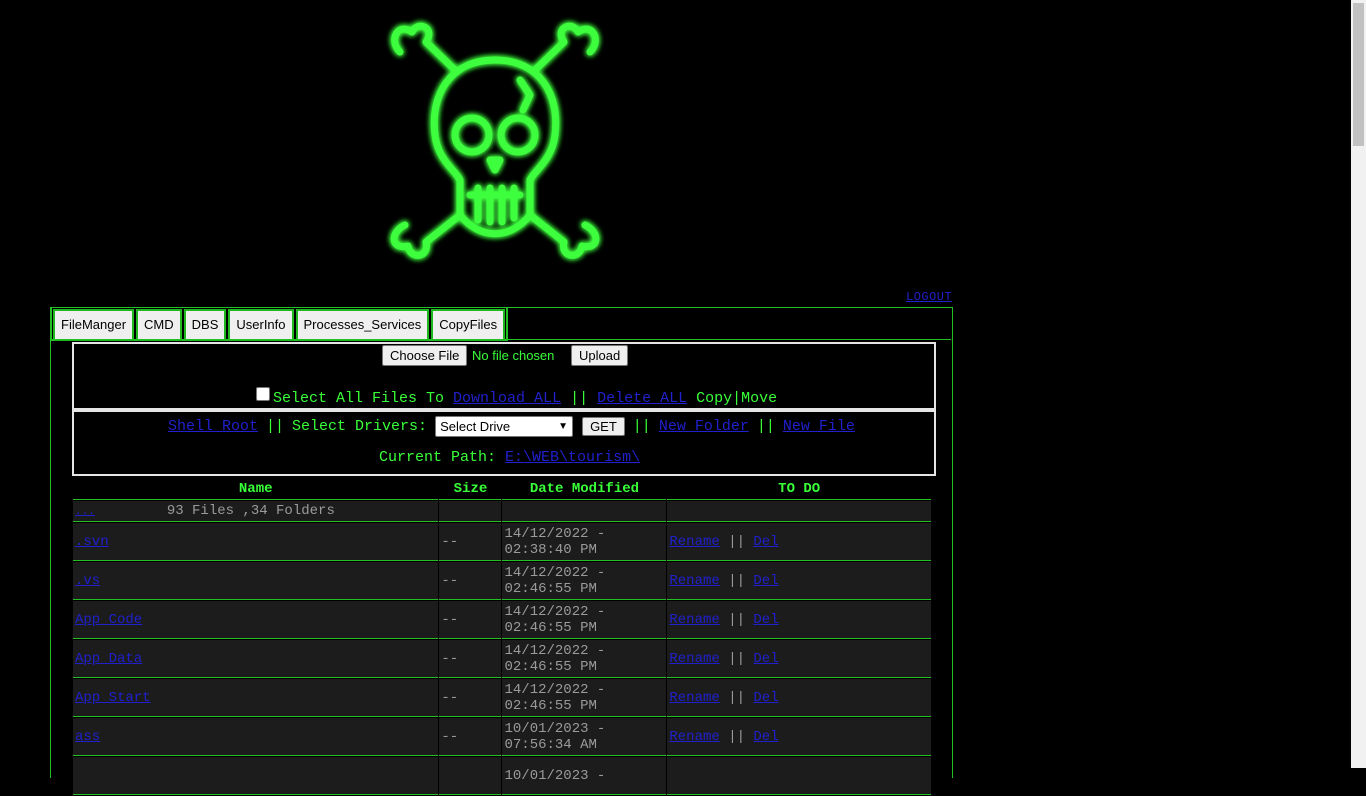 This screenshot has width=1366, height=796. Describe the element at coordinates (819, 426) in the screenshot. I see `new-file-link: New File` at that location.